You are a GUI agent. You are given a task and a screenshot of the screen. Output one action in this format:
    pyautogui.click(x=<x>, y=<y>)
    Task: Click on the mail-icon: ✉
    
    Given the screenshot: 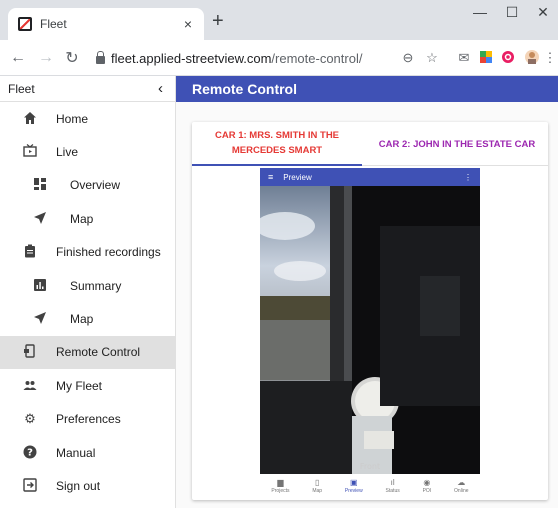 What is the action you would take?
    pyautogui.click(x=464, y=58)
    